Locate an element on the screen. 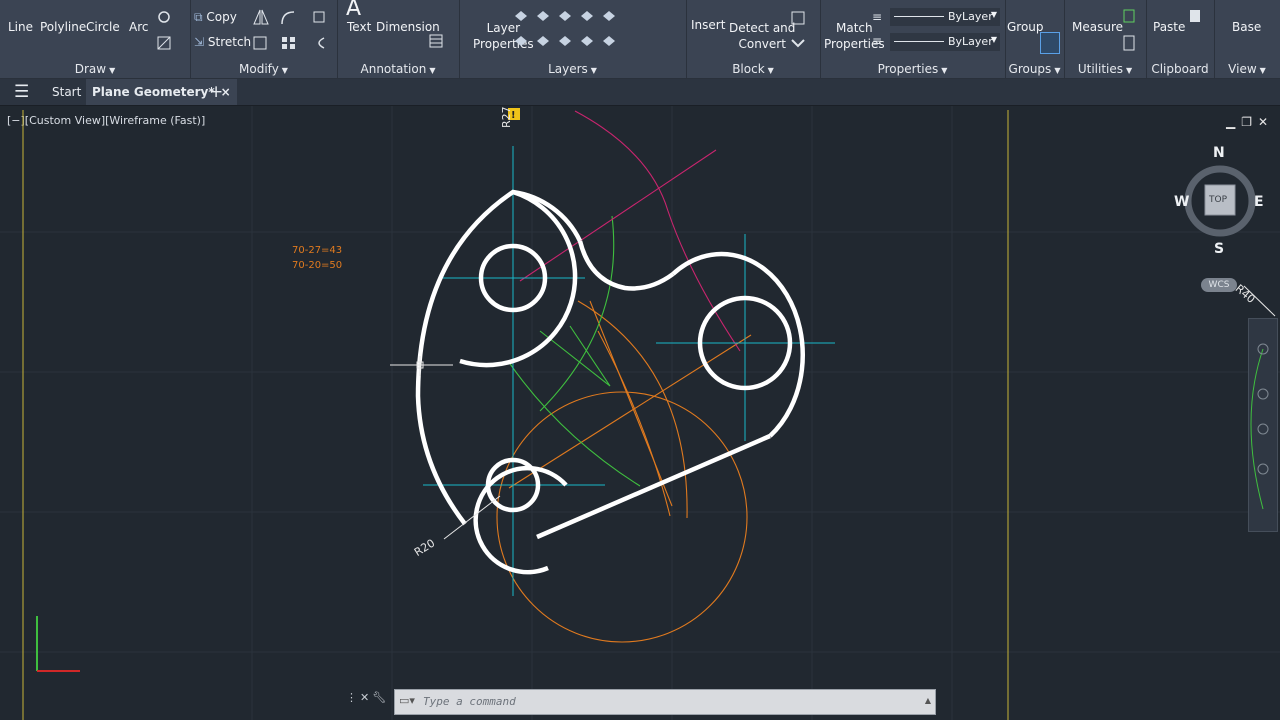 The width and height of the screenshot is (1280, 720). draw-panel-title: Draw is located at coordinates (90, 69).